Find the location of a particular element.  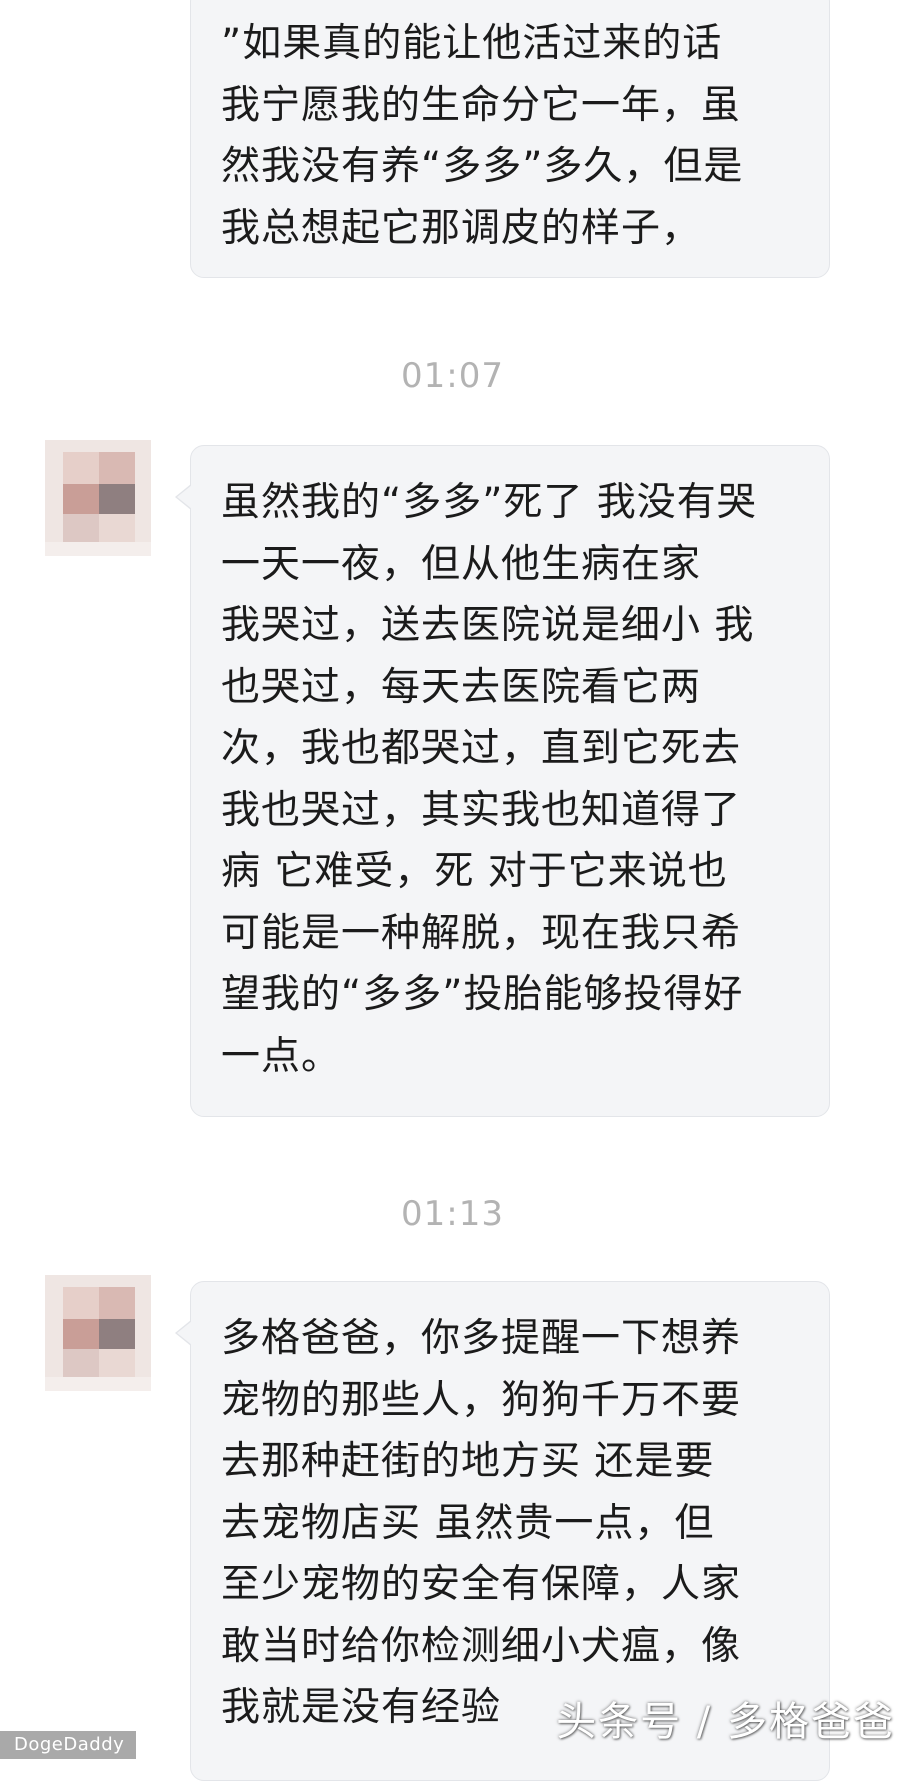

watermark-dogedaddy: DogeDaddy is located at coordinates (68, 1745).